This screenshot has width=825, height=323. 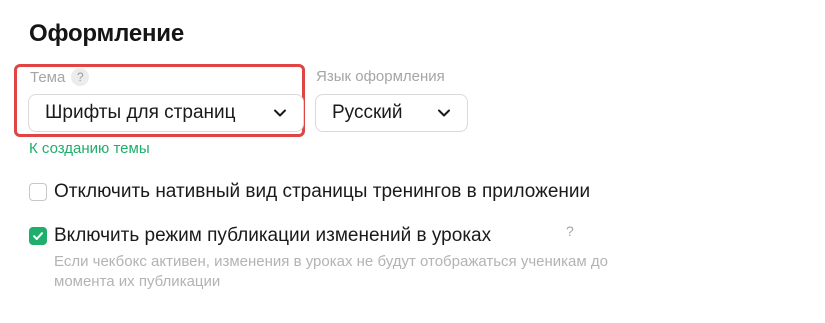 I want to click on check-icon, so click(x=38, y=236).